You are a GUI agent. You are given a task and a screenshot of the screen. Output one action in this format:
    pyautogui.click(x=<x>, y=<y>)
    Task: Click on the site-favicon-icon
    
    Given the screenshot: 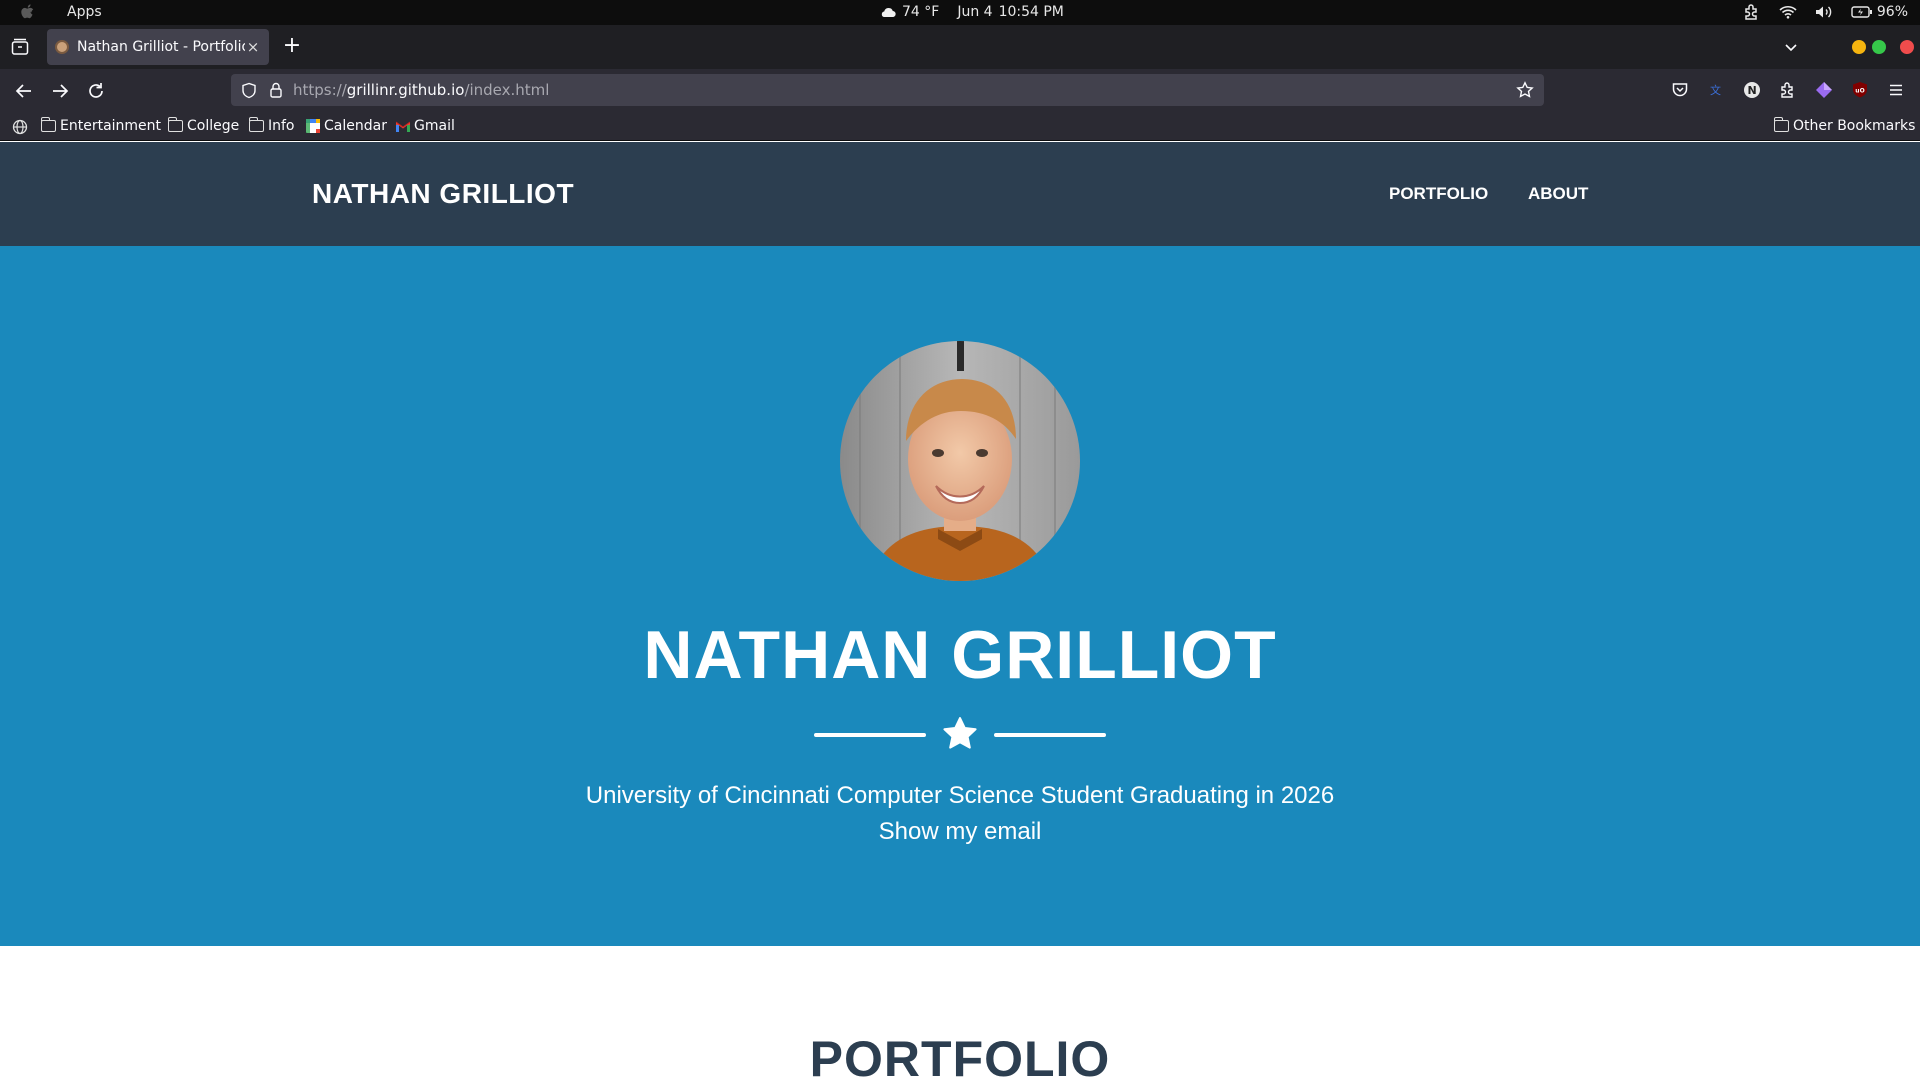 What is the action you would take?
    pyautogui.click(x=62, y=47)
    